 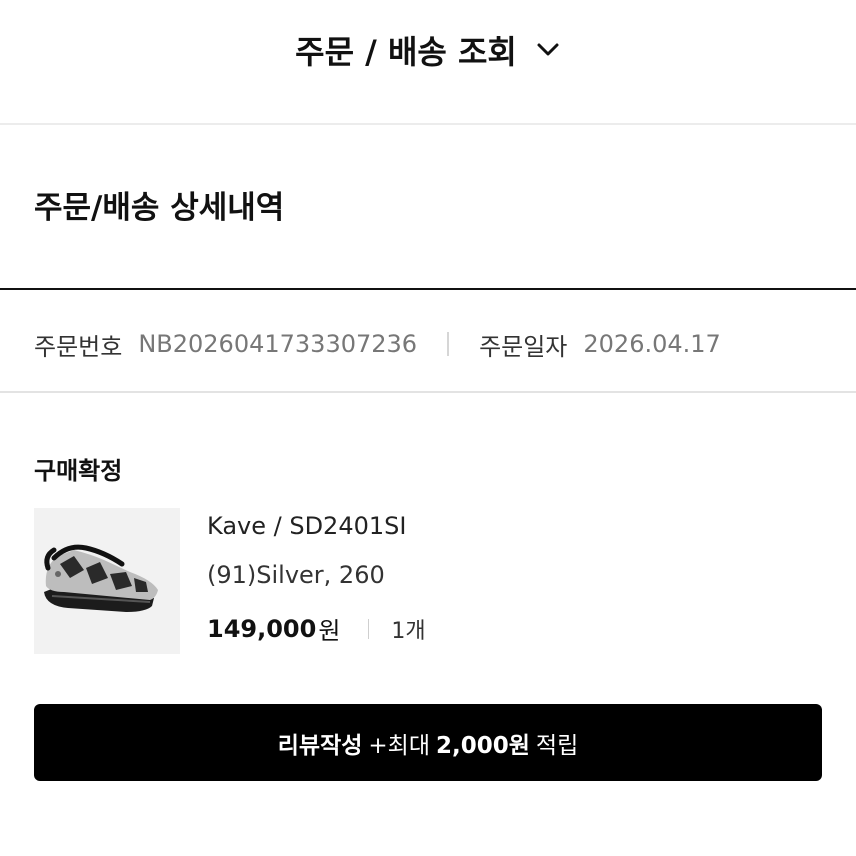 What do you see at coordinates (482, 745) in the screenshot?
I see `review-reward-amount: 2,000원` at bounding box center [482, 745].